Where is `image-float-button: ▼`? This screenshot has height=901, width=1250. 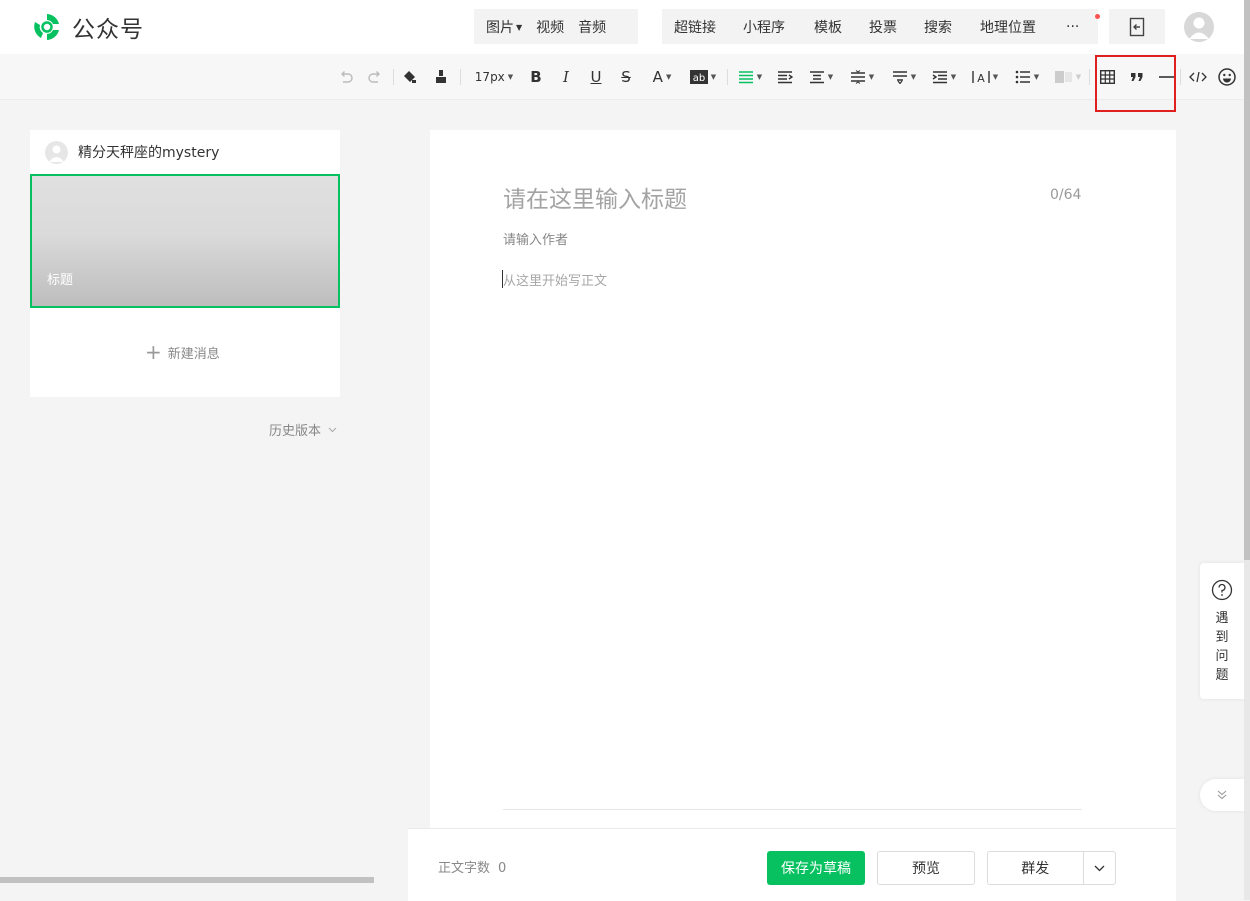 image-float-button: ▼ is located at coordinates (1068, 77).